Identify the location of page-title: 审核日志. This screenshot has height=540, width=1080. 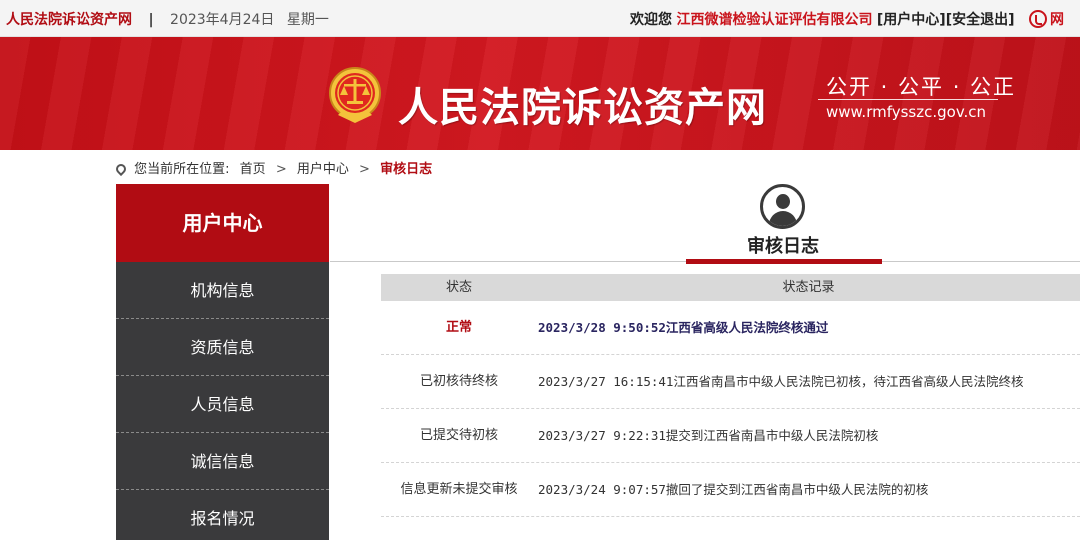
(783, 246).